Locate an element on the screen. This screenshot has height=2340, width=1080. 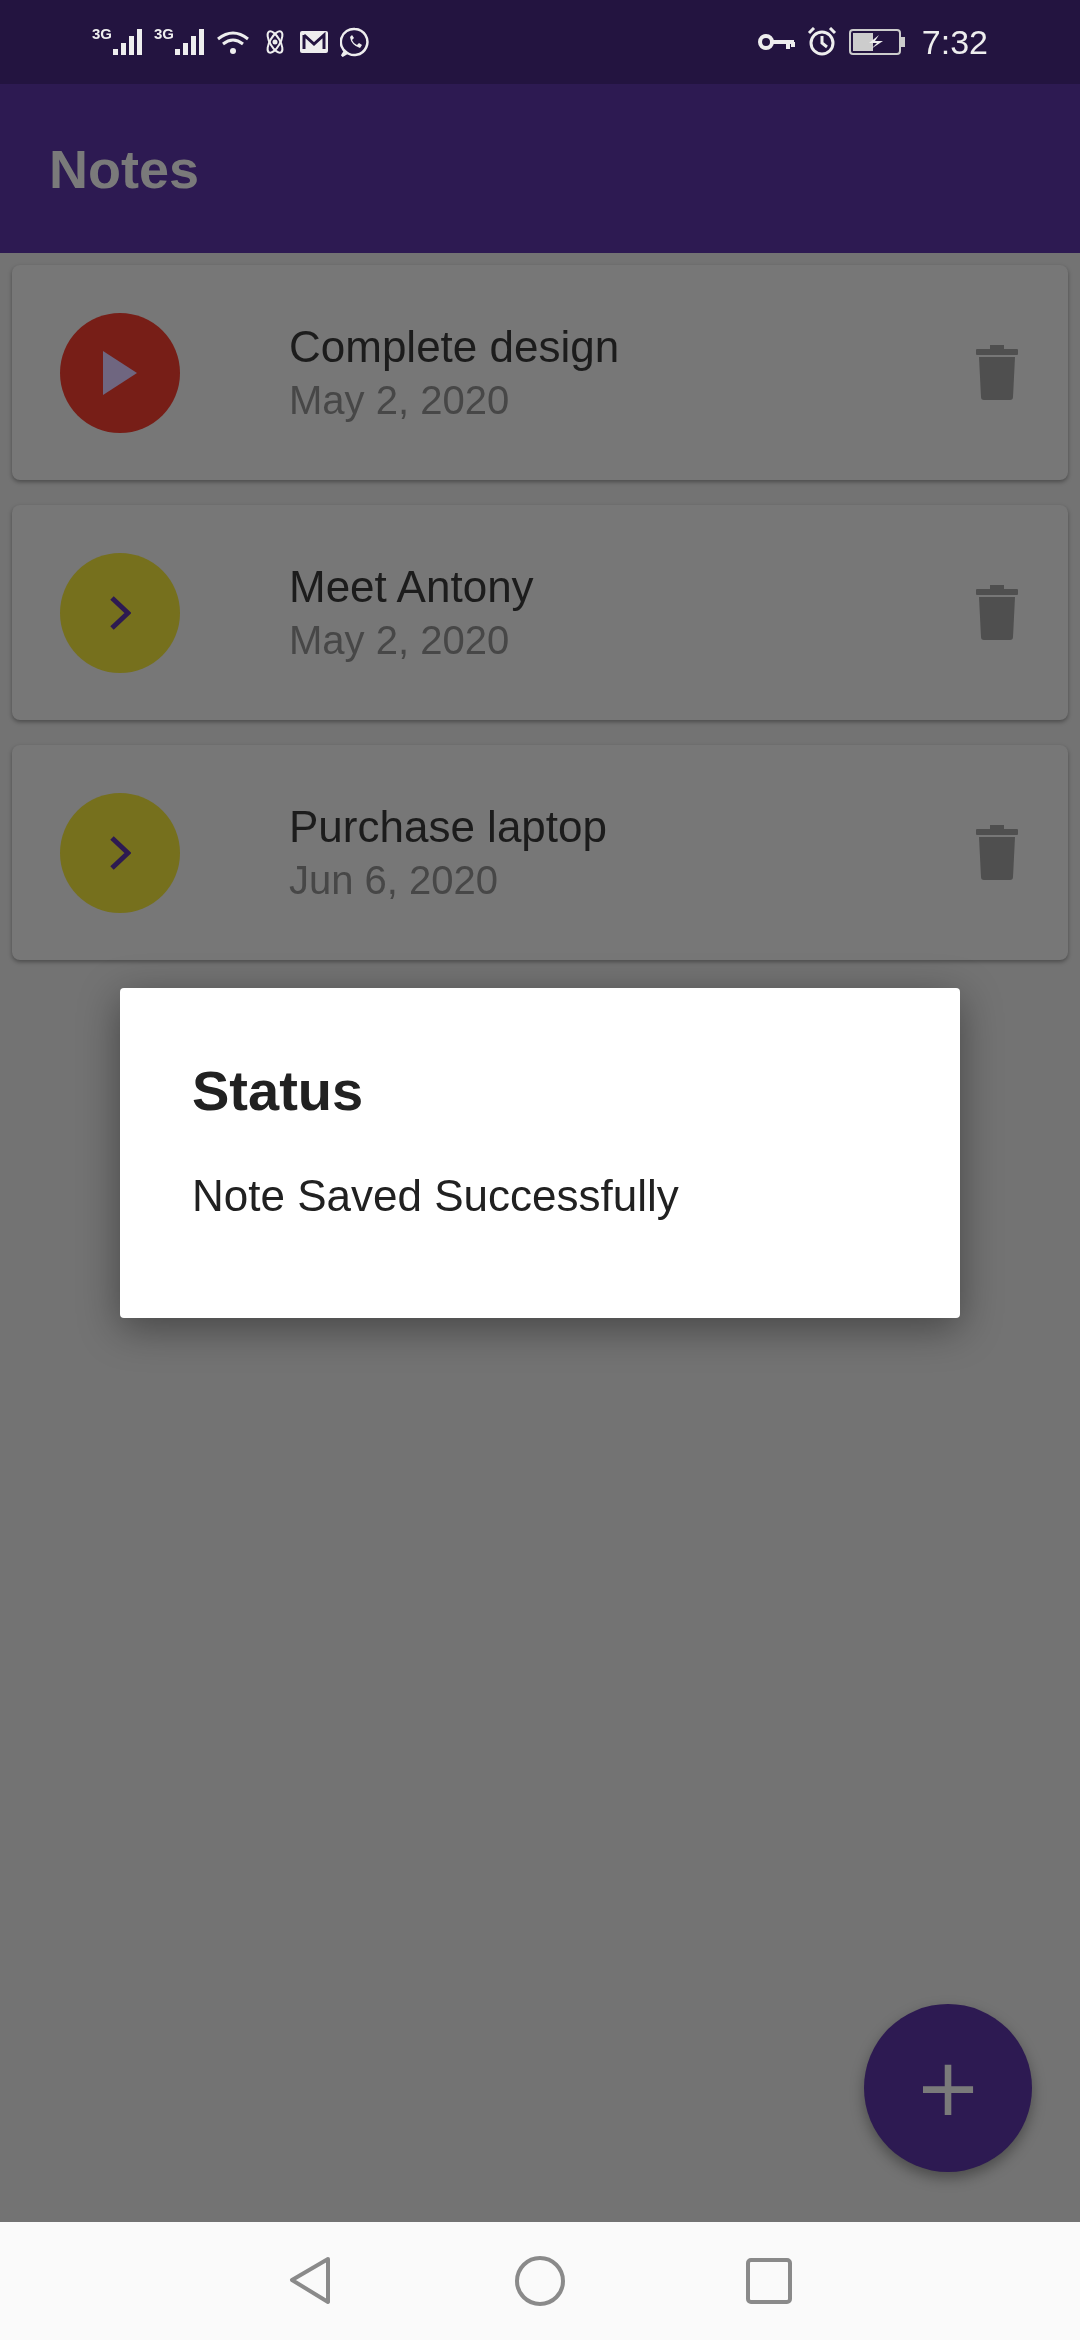
phone-chat-icon is located at coordinates (355, 42).